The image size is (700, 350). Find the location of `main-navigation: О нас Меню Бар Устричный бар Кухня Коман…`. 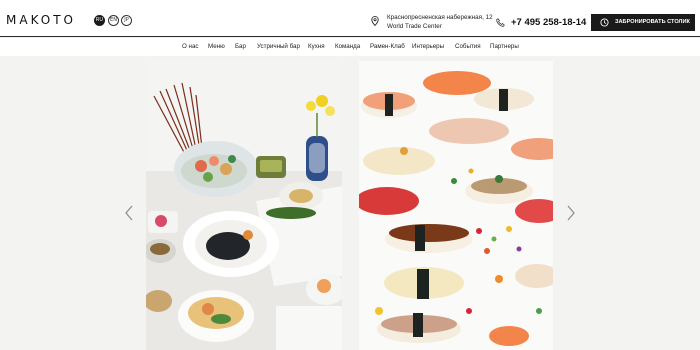

main-navigation: О нас Меню Бар Устричный бар Кухня Коман… is located at coordinates (350, 47).